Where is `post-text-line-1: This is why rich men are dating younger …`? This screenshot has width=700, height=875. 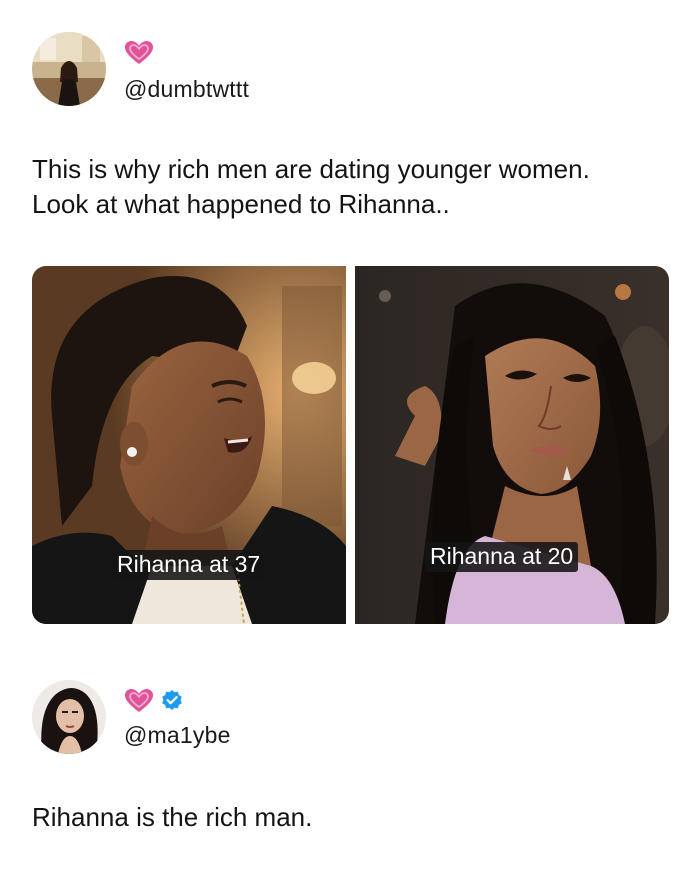
post-text-line-1: This is why rich men are dating younger … is located at coordinates (311, 169).